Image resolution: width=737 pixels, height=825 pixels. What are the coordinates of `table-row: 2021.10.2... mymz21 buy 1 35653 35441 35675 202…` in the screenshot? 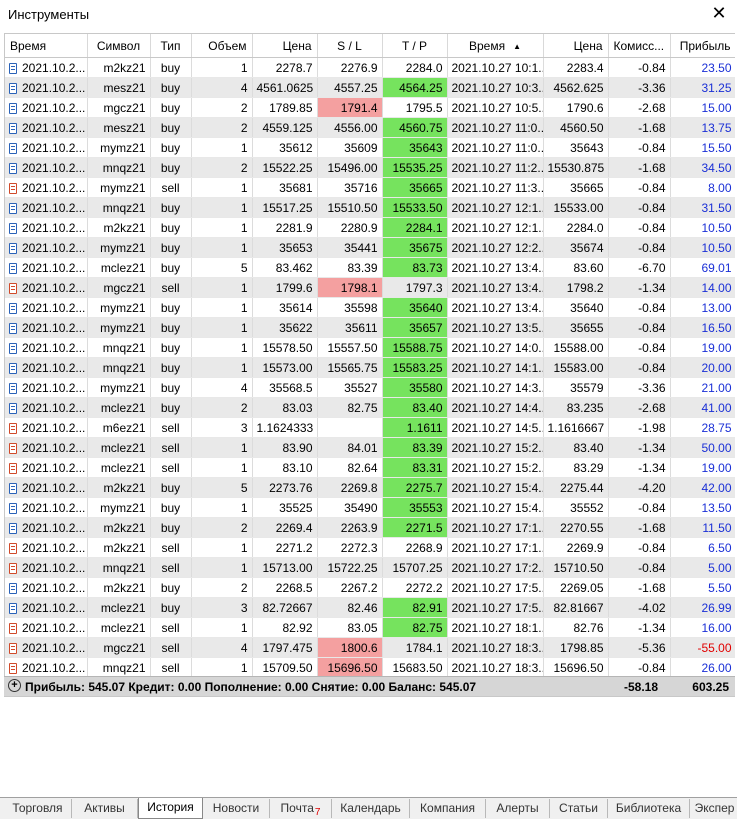 It's located at (370, 247).